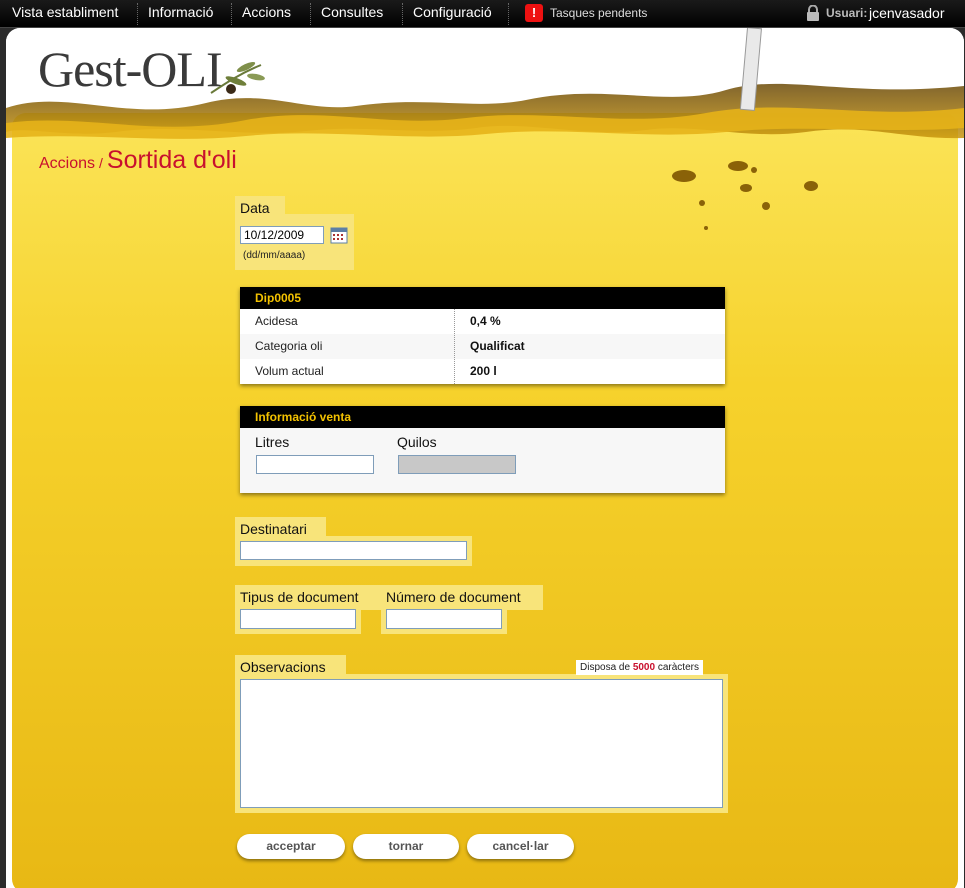  I want to click on nav-configuracio: Configuració, so click(452, 13).